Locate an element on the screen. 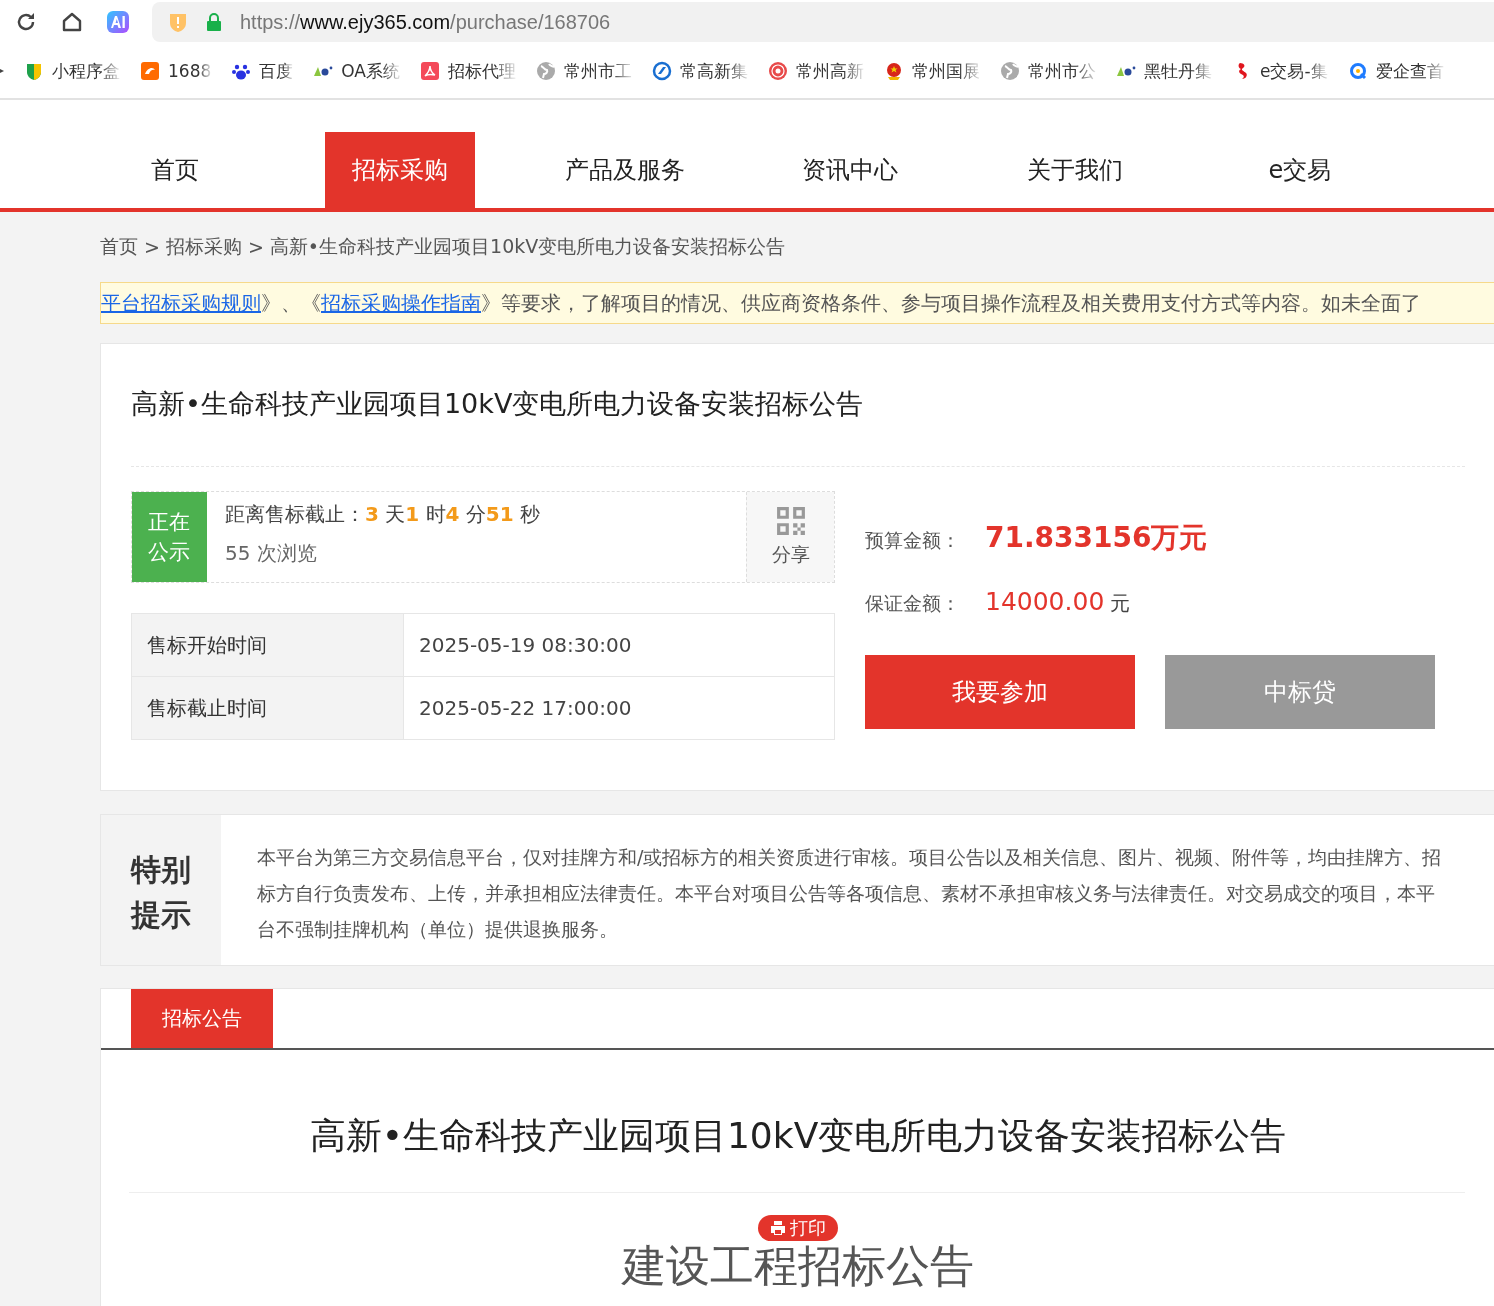 The width and height of the screenshot is (1494, 1306). address-bar: https://www.ejy365.com/purchase/168706 is located at coordinates (823, 22).